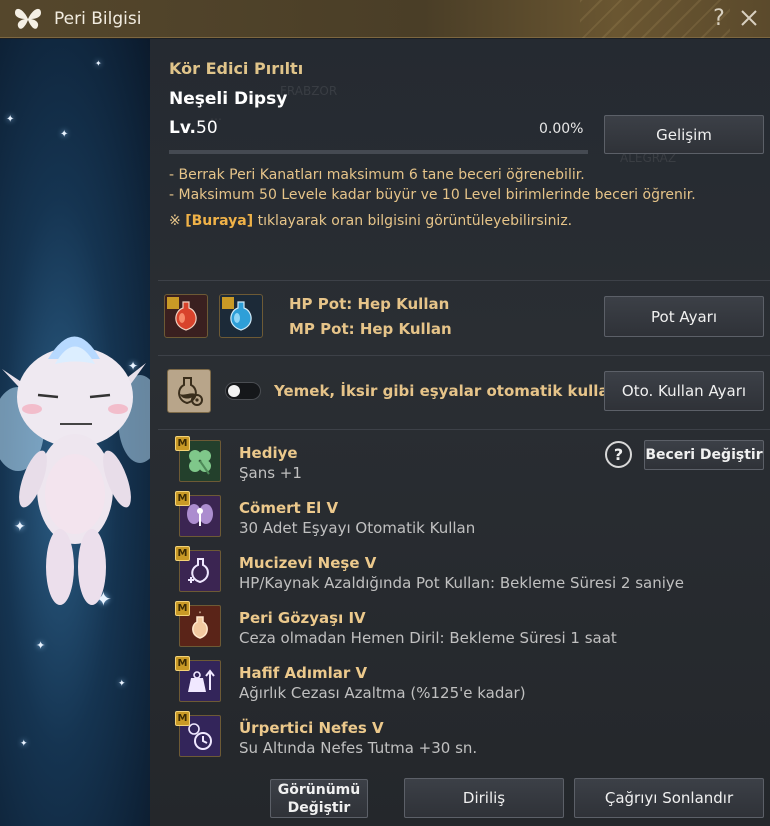 This screenshot has height=826, width=770. I want to click on change-skill-button: Beceri Değiştir, so click(704, 455).